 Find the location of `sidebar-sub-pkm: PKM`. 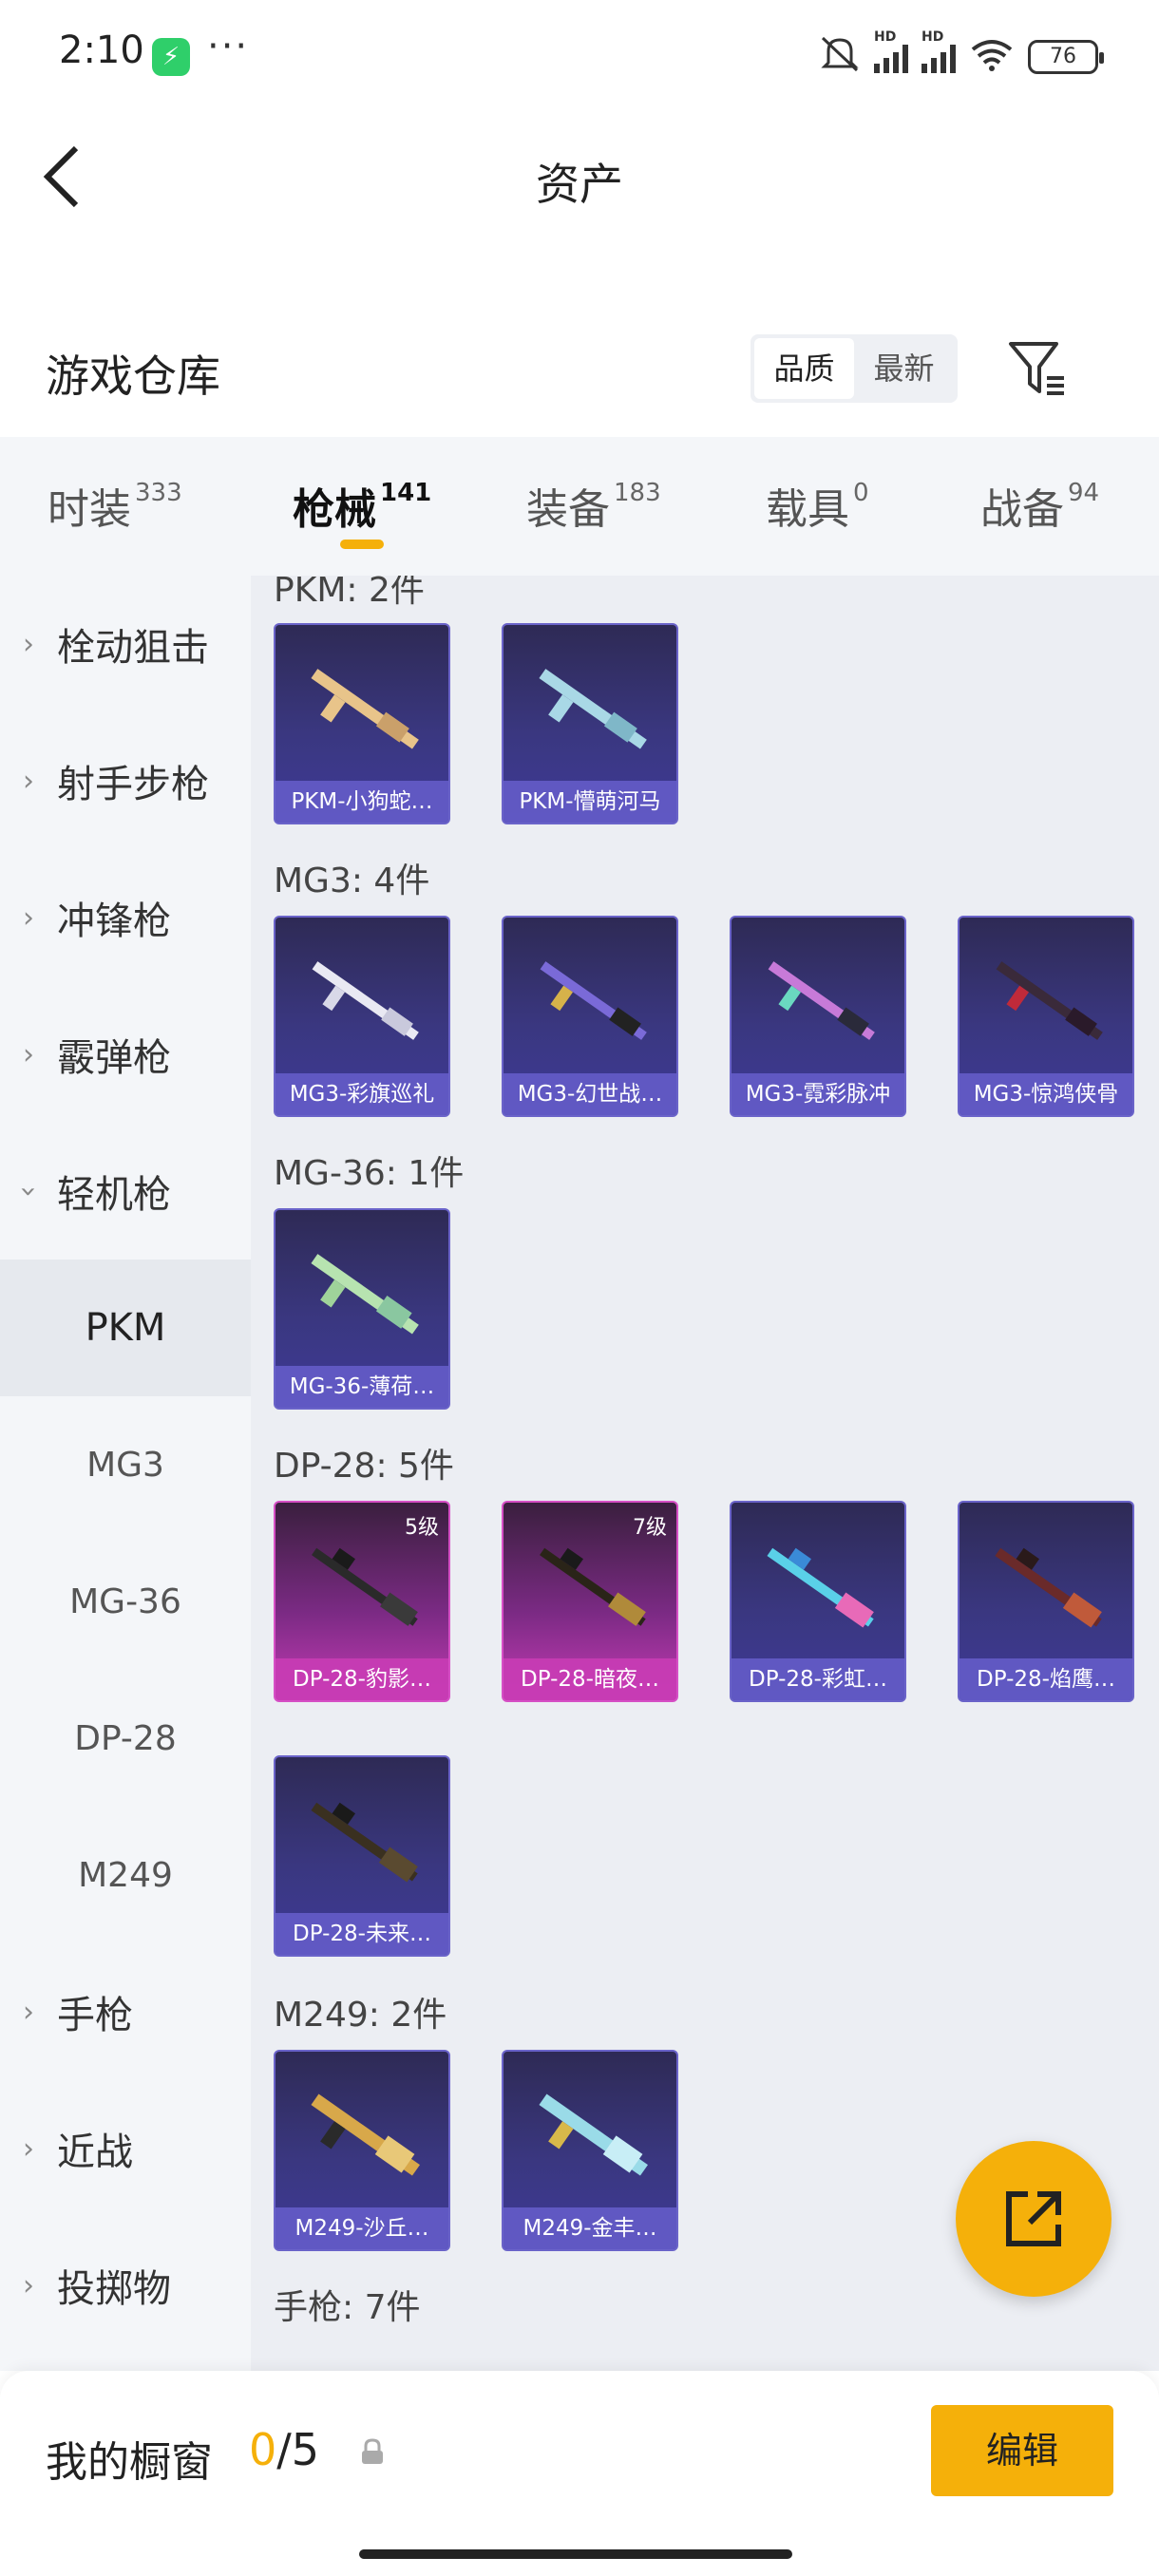

sidebar-sub-pkm: PKM is located at coordinates (125, 1328).